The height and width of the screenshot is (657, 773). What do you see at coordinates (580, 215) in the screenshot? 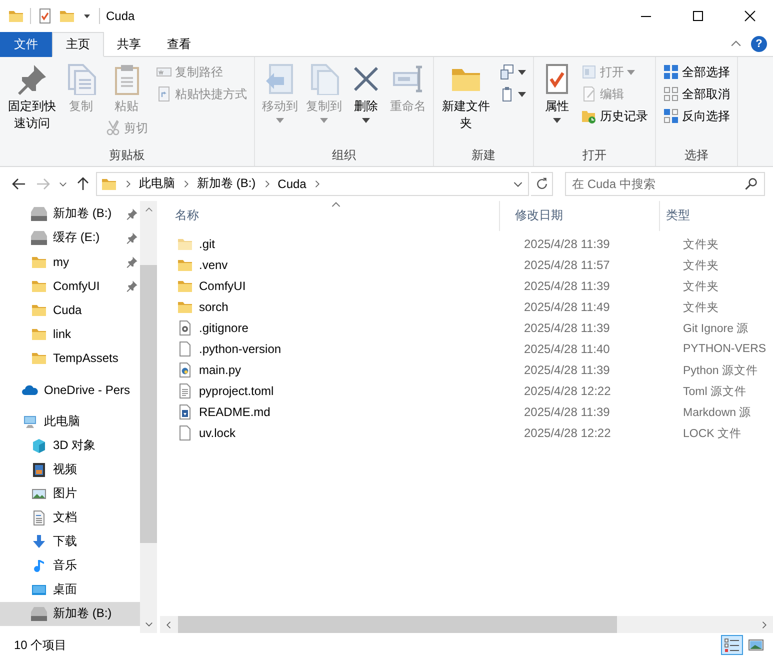
I see `column-header: 修改日期` at bounding box center [580, 215].